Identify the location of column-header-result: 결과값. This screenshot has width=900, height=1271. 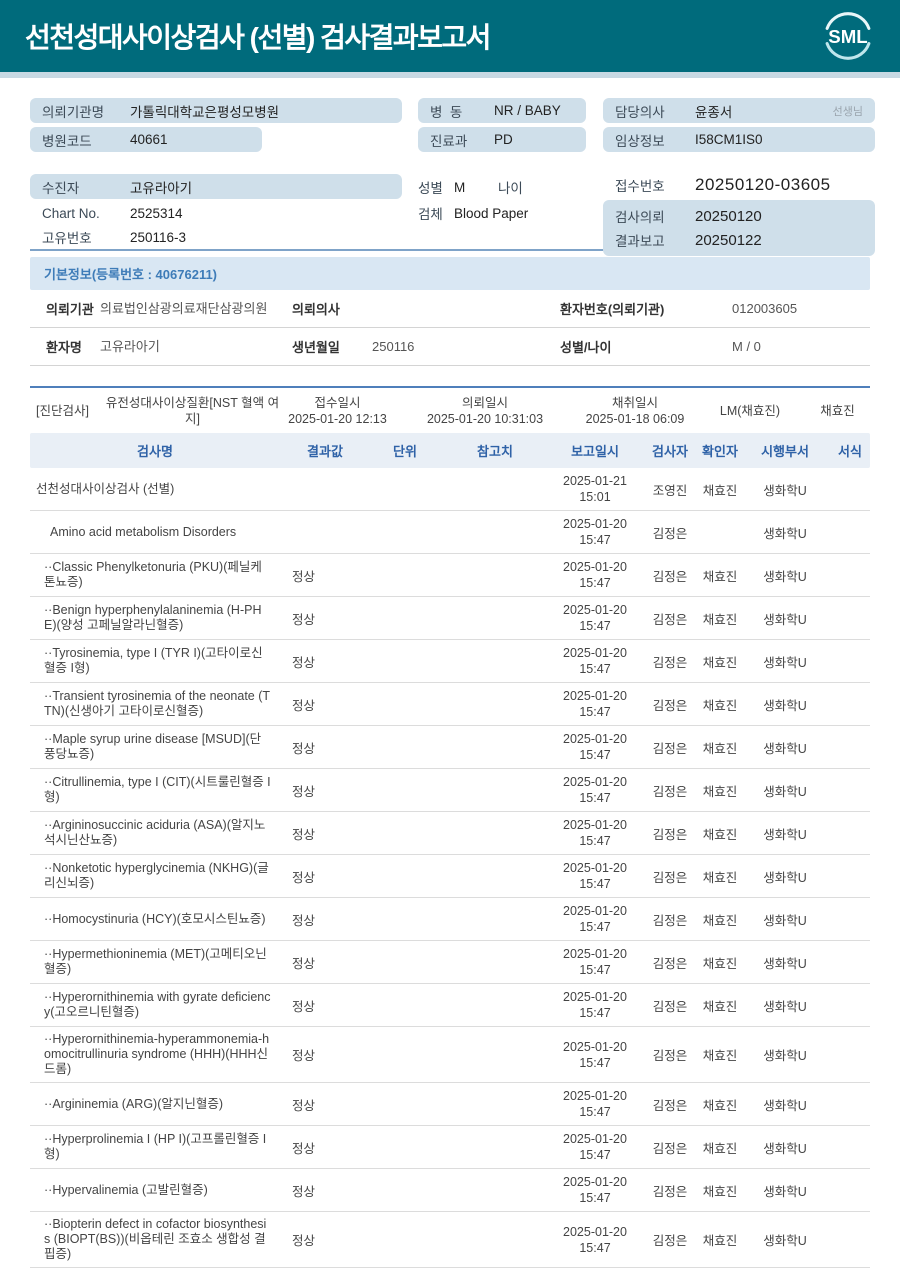
(325, 451).